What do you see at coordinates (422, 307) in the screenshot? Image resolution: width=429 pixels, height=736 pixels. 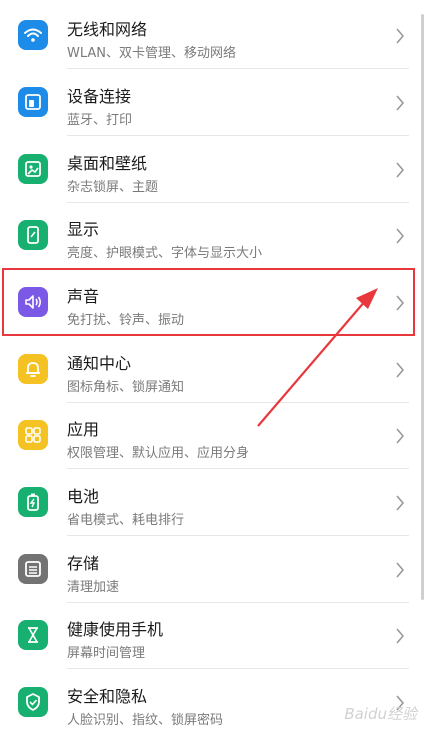 I see `scrollbar` at bounding box center [422, 307].